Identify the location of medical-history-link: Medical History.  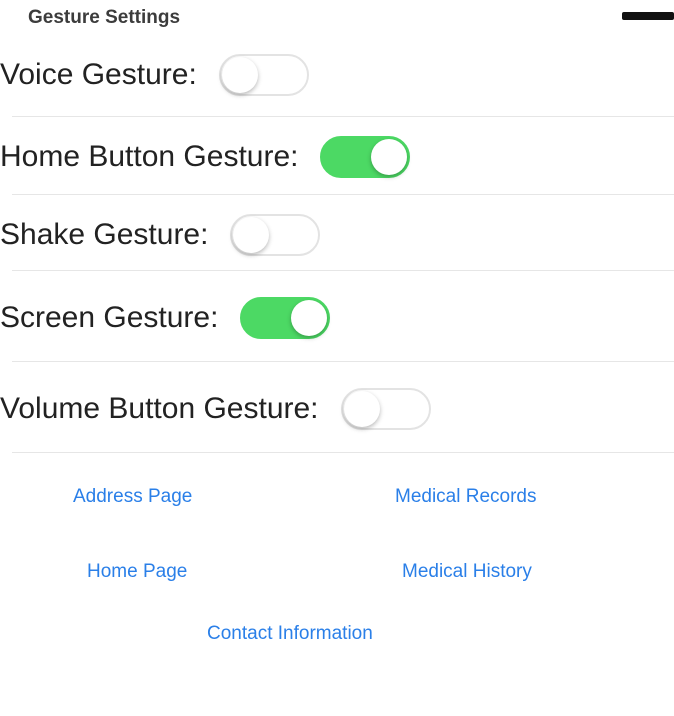
(467, 572).